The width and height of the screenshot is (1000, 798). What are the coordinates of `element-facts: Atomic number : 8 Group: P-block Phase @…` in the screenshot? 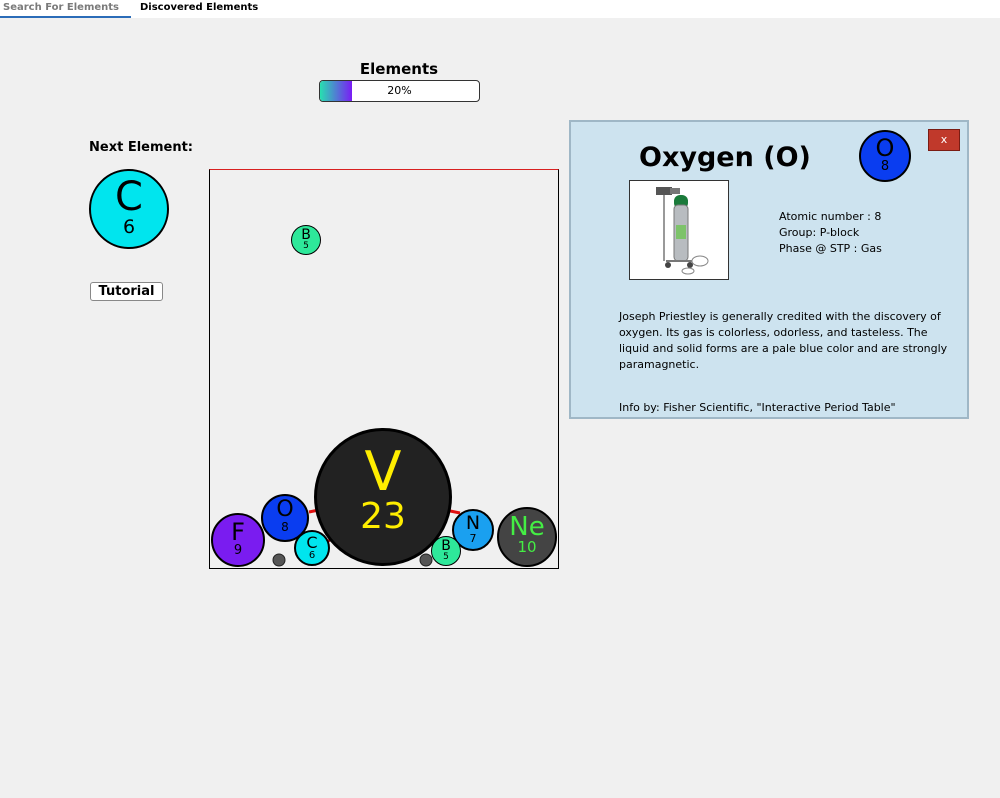 It's located at (830, 233).